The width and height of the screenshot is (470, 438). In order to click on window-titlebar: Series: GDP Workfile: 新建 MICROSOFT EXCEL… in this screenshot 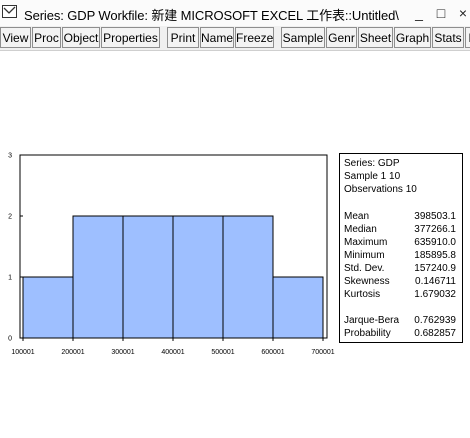, I will do `click(235, 13)`.